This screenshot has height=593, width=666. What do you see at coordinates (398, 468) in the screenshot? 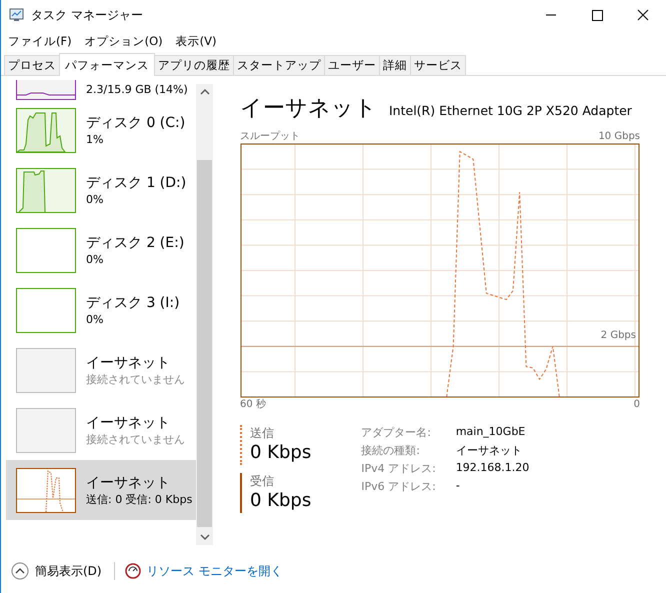
I see `detail-label: IPv4 アドレス:` at bounding box center [398, 468].